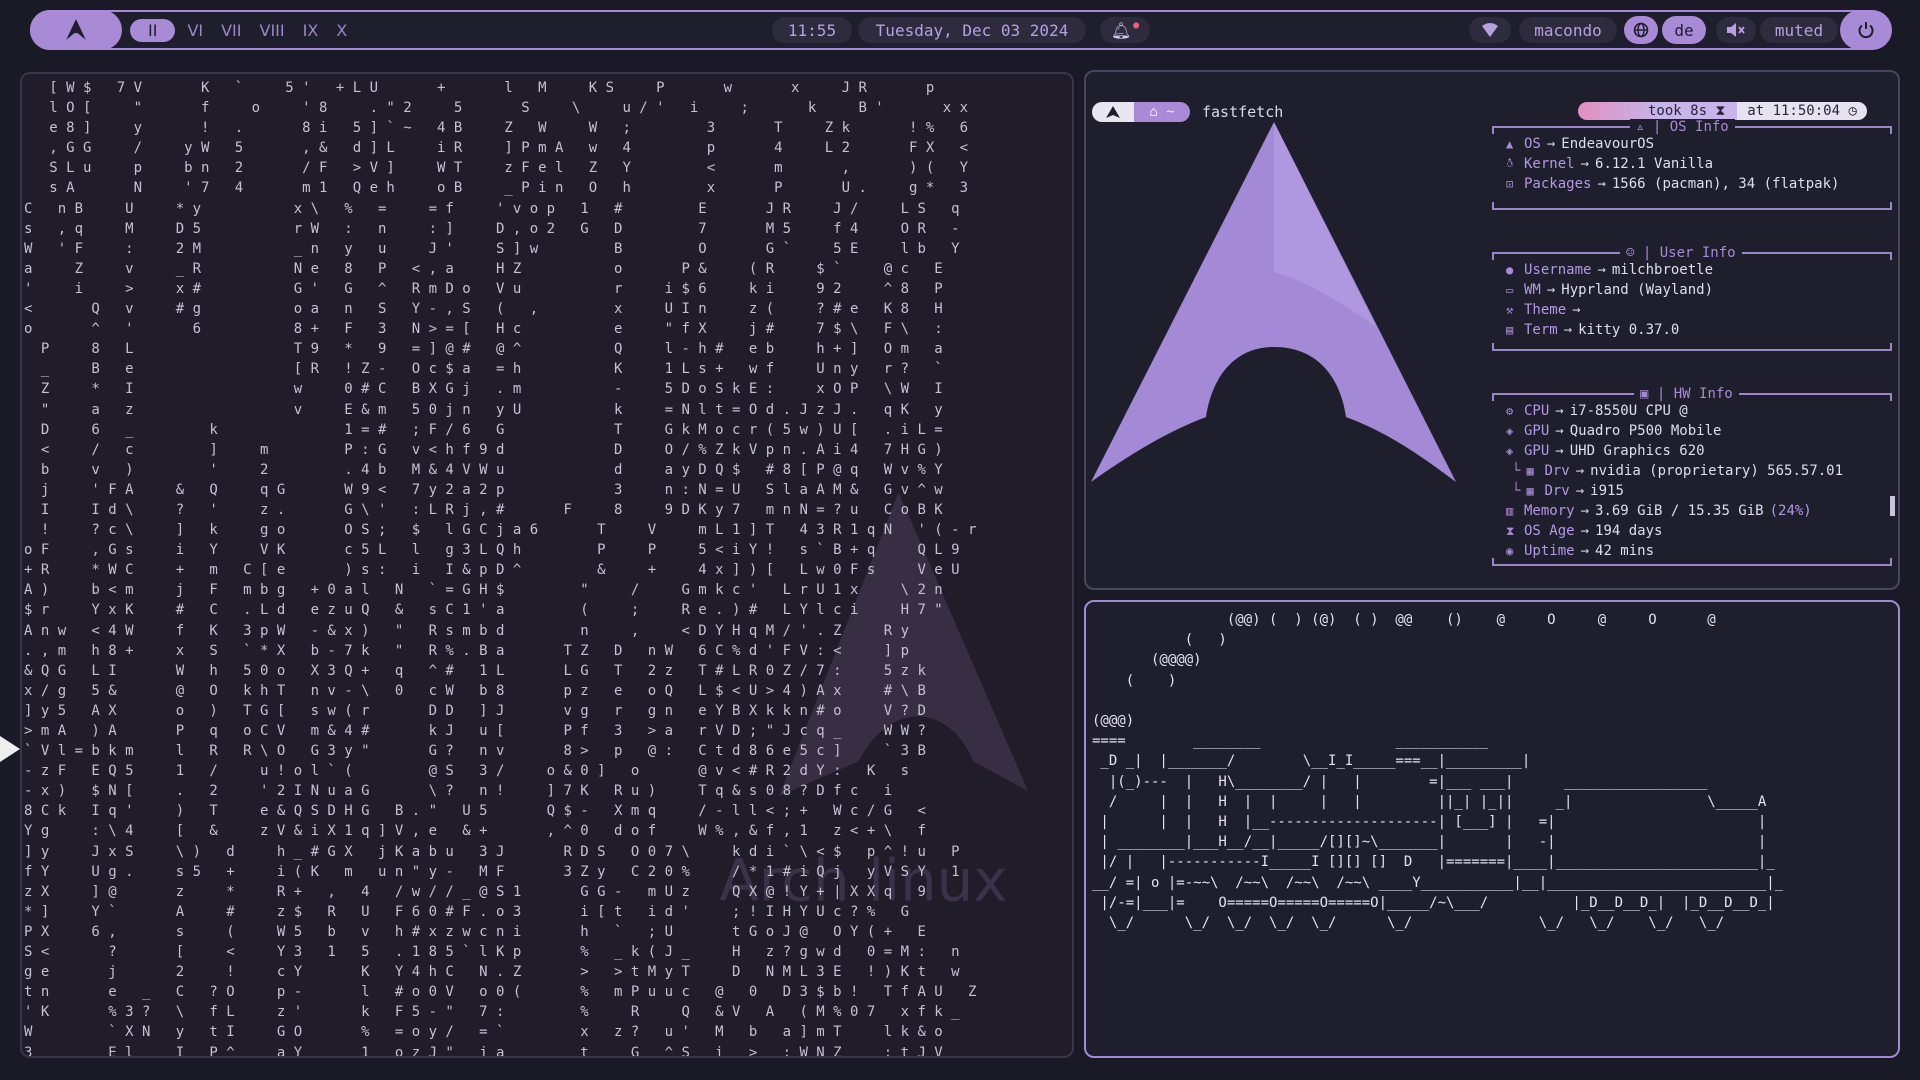  What do you see at coordinates (1717, 471) in the screenshot?
I see `info-value: nvidia (proprietary) 565.57.01` at bounding box center [1717, 471].